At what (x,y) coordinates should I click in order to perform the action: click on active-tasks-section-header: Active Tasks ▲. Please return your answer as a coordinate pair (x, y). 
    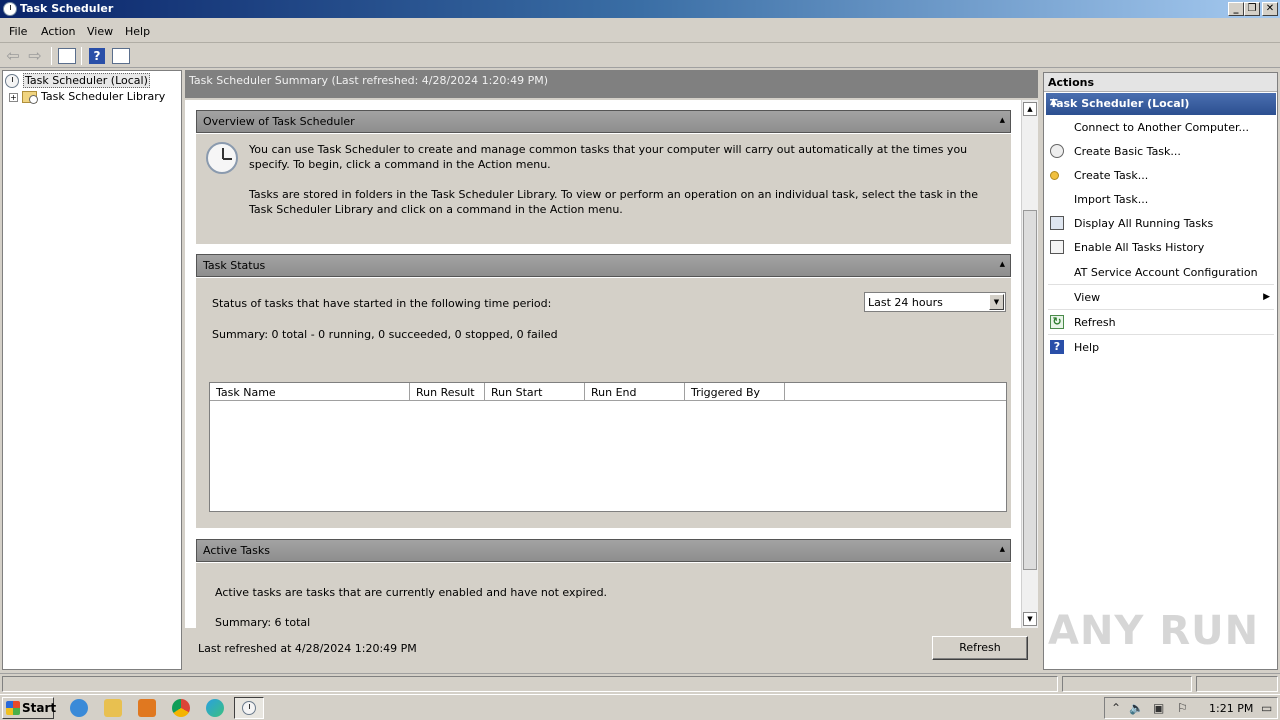
    Looking at the image, I should click on (603, 550).